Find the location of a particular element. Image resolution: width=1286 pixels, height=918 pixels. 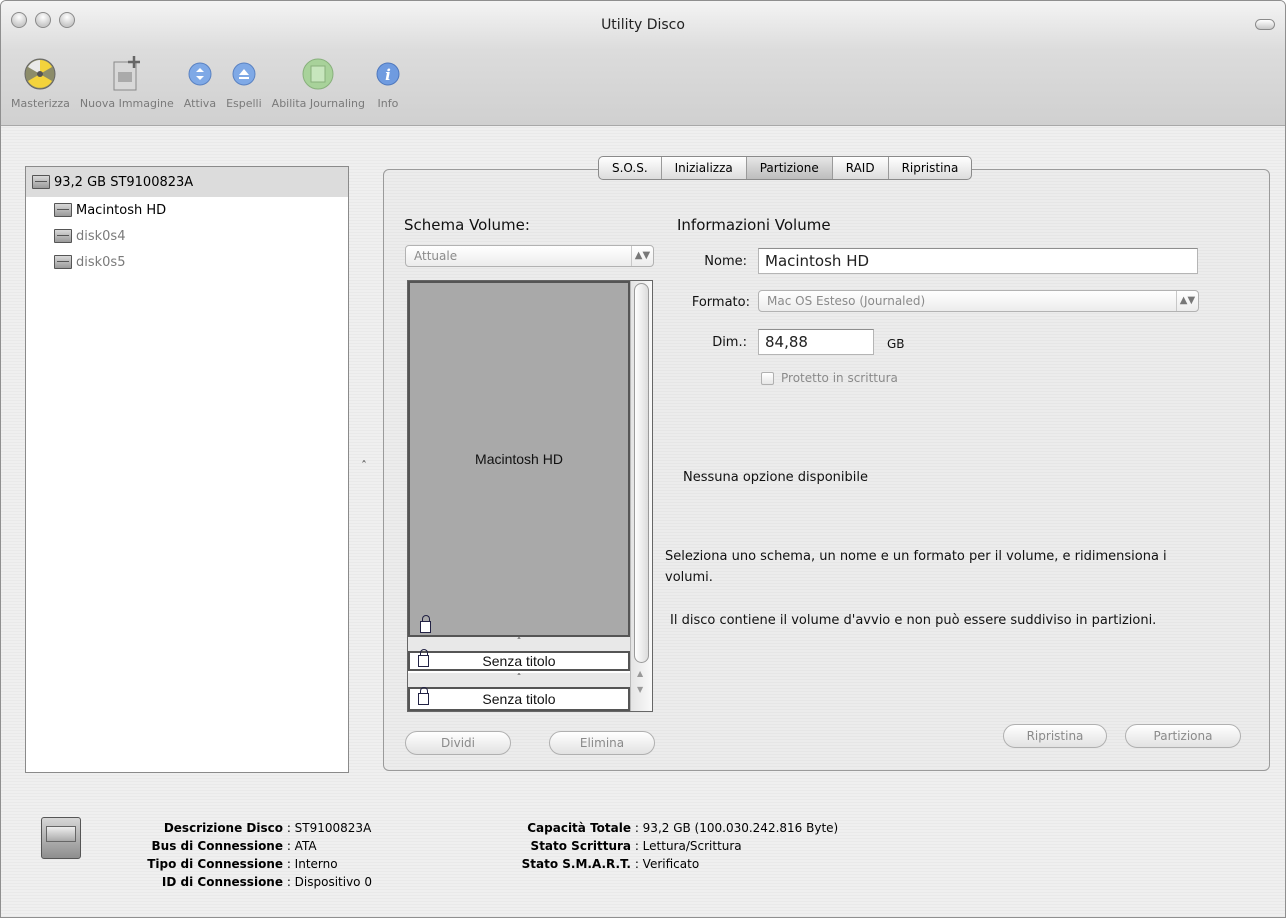

info-row-bus: Bus di Connessione : ATA is located at coordinates (213, 846).